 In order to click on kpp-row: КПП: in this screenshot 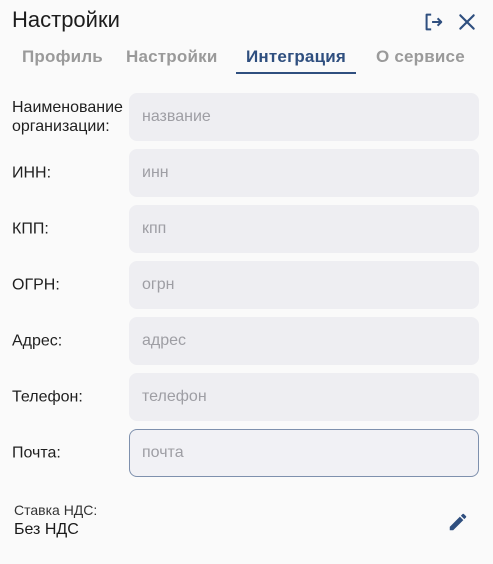, I will do `click(245, 229)`.